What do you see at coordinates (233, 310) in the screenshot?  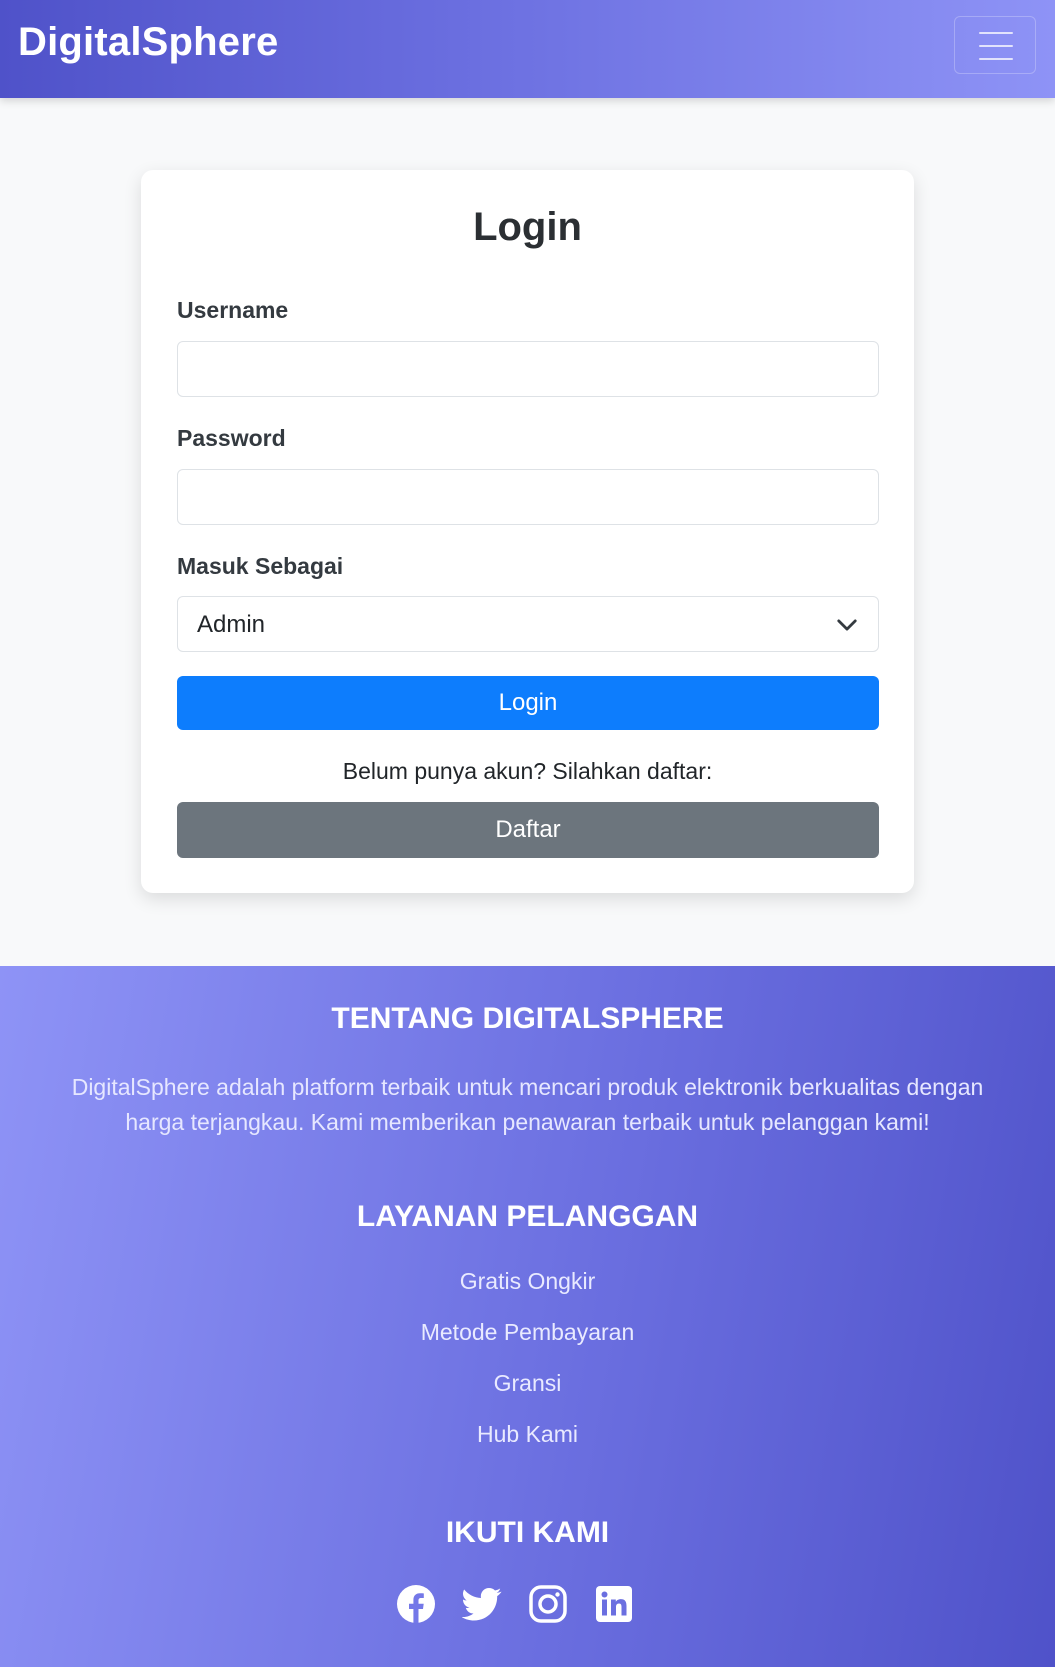 I see `username-label: Username` at bounding box center [233, 310].